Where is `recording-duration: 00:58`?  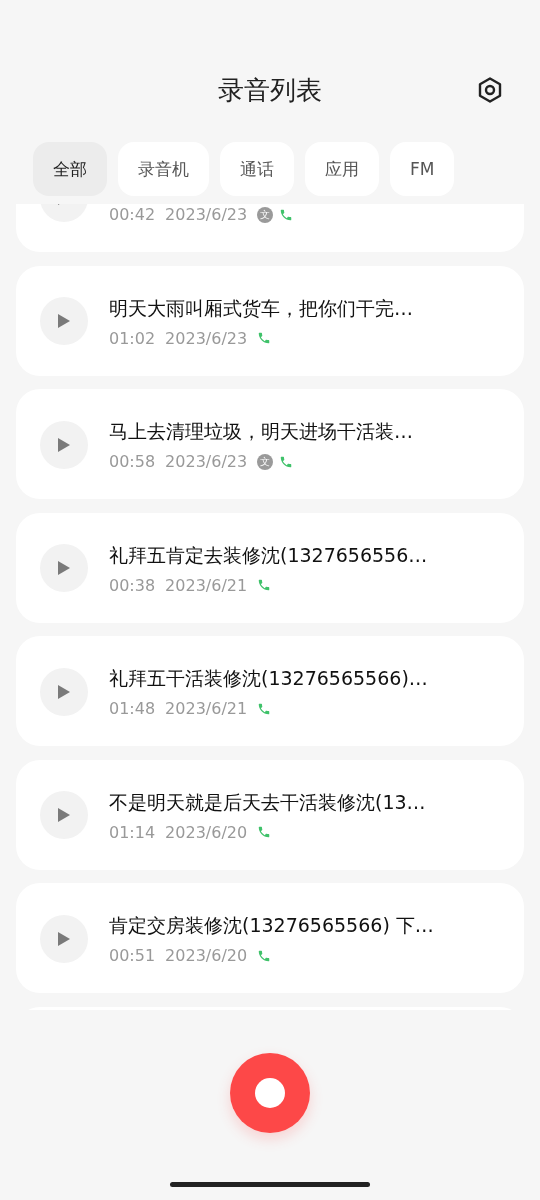 recording-duration: 00:58 is located at coordinates (132, 461).